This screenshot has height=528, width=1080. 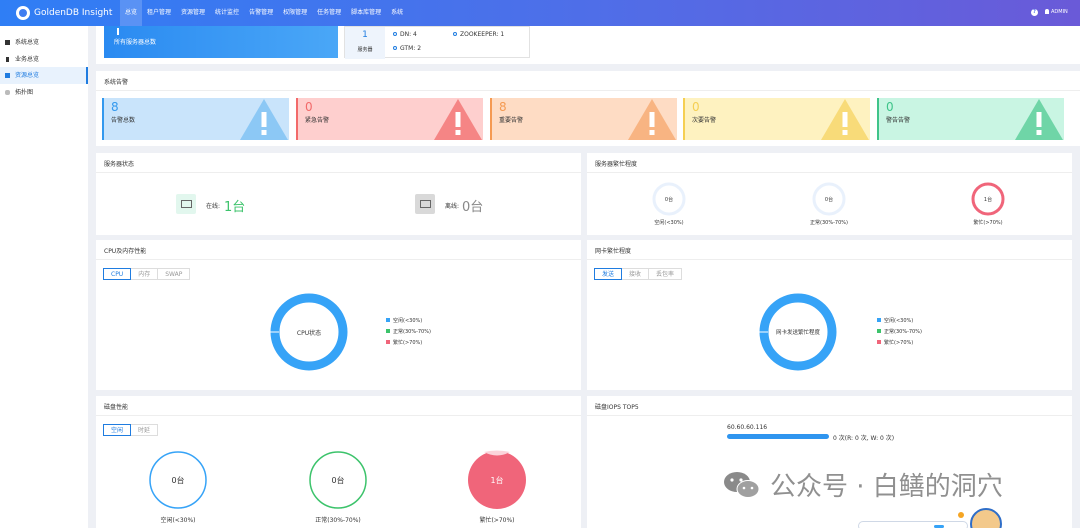 I want to click on busy-ring-label: 繁忙(>70%), so click(x=988, y=223).